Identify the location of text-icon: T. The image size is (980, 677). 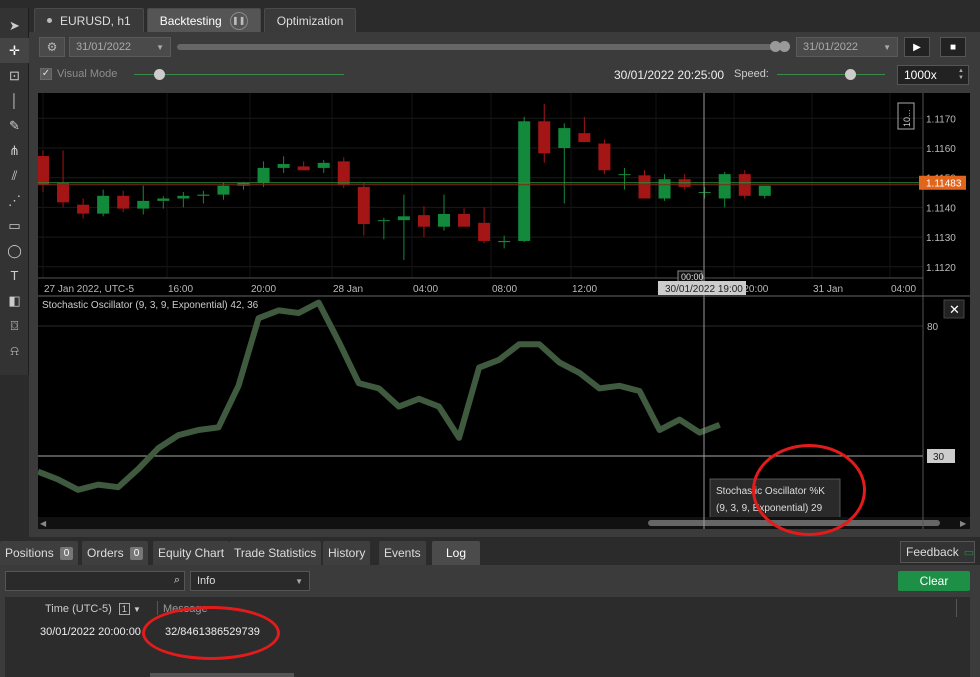
(14, 275).